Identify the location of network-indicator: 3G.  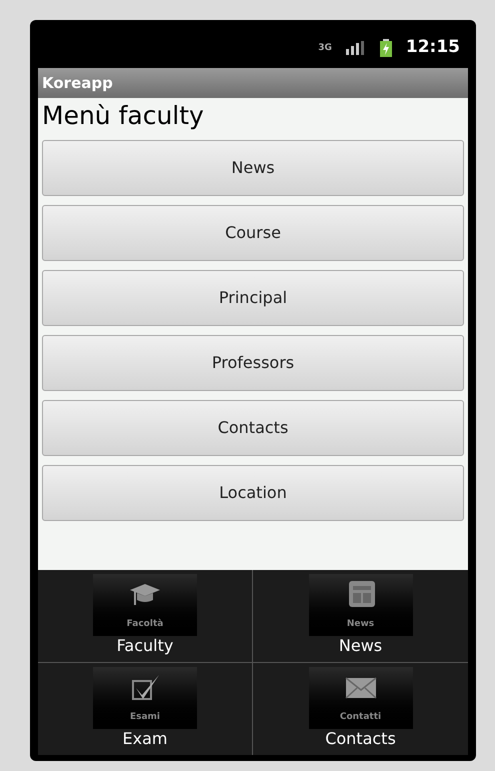
(325, 48).